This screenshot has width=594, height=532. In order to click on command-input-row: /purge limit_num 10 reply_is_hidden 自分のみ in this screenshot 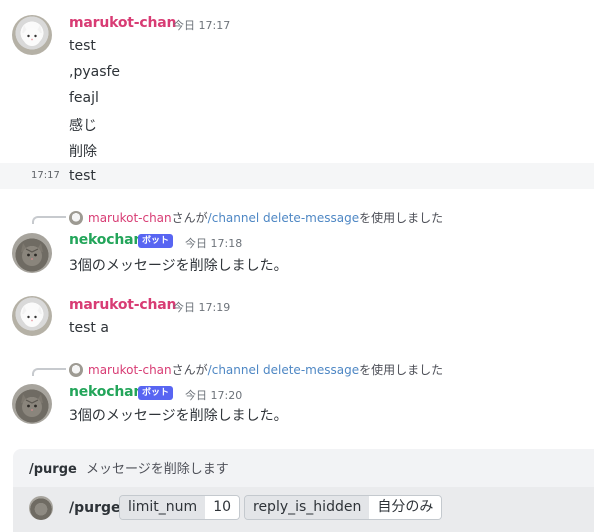, I will do `click(303, 509)`.